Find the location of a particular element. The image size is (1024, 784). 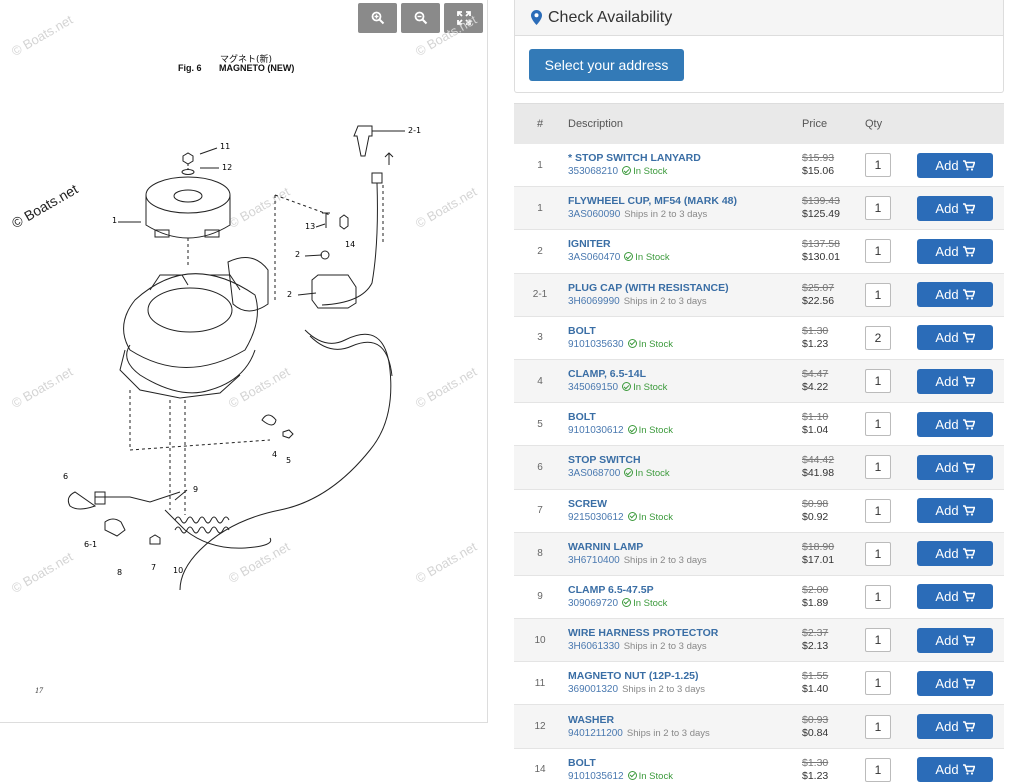

row-price: $139.43 $125.49 is located at coordinates (833, 208).